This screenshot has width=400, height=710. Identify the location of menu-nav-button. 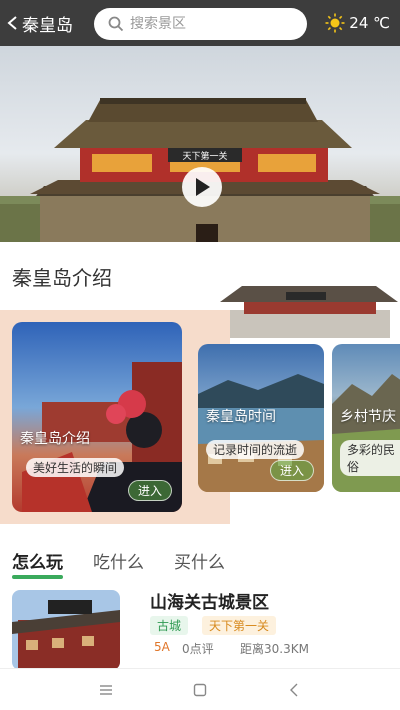
(106, 690).